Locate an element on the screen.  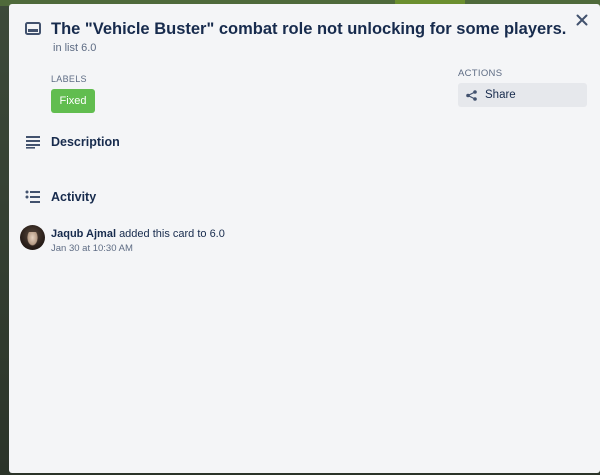
share-button: Share is located at coordinates (522, 95).